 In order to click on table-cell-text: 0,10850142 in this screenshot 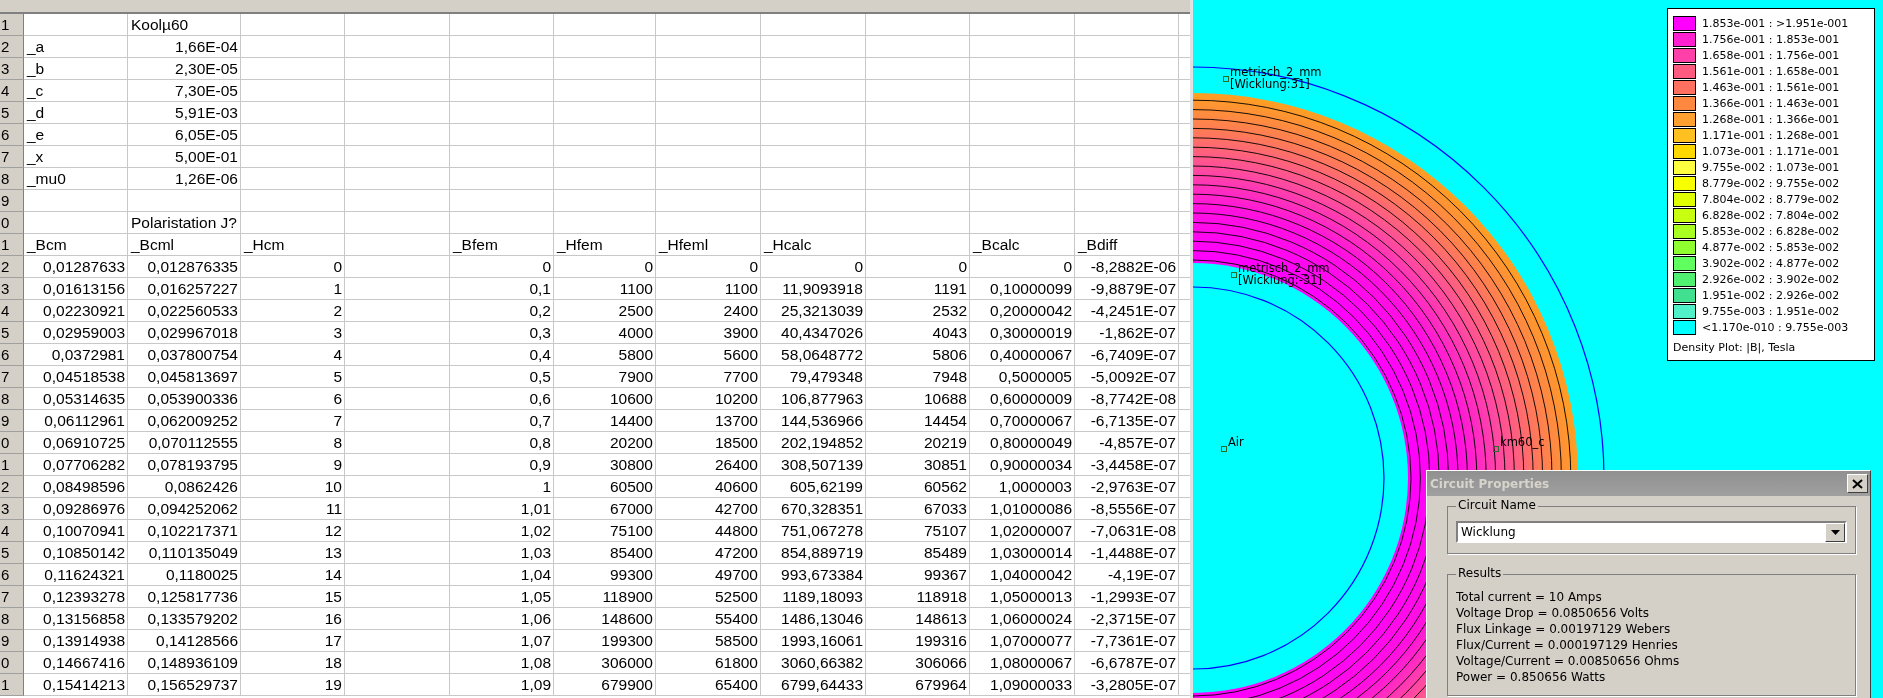, I will do `click(84, 553)`.